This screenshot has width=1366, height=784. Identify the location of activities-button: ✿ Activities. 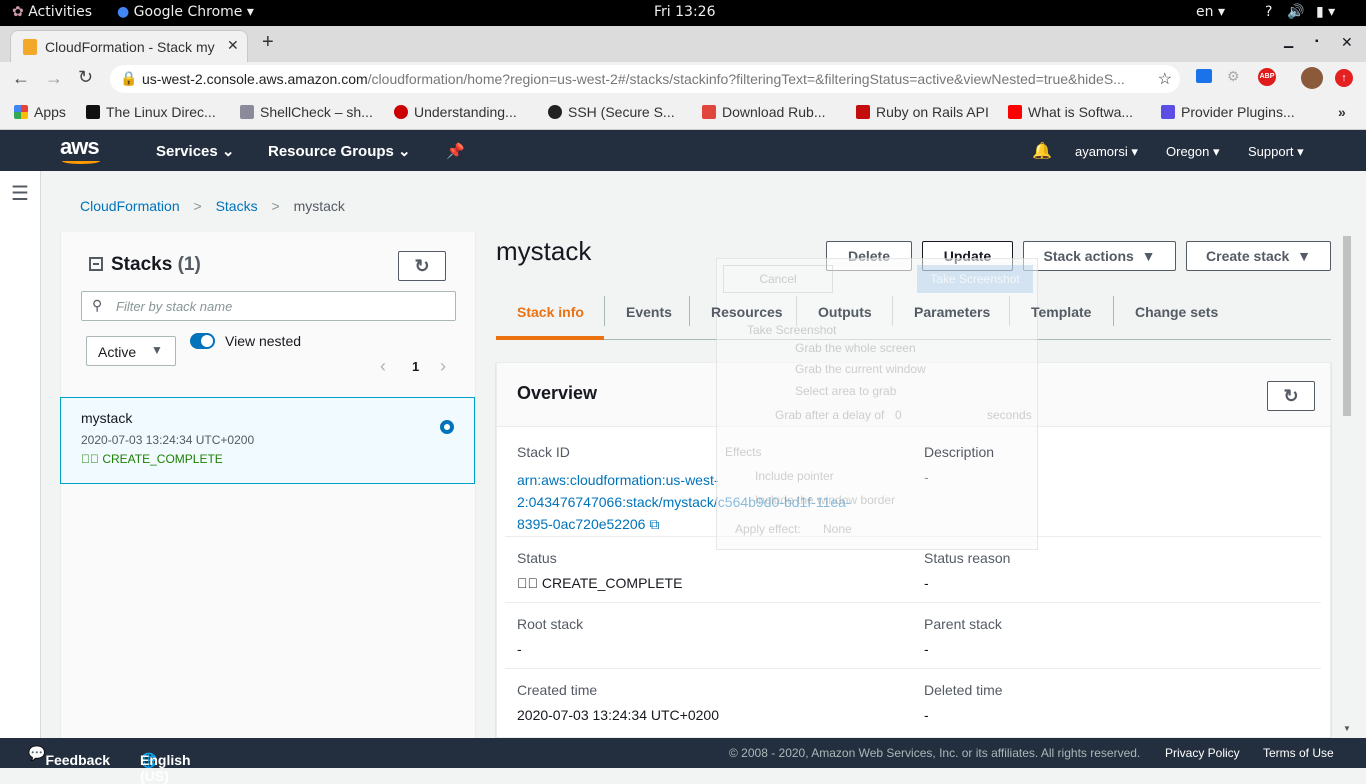
(52, 12).